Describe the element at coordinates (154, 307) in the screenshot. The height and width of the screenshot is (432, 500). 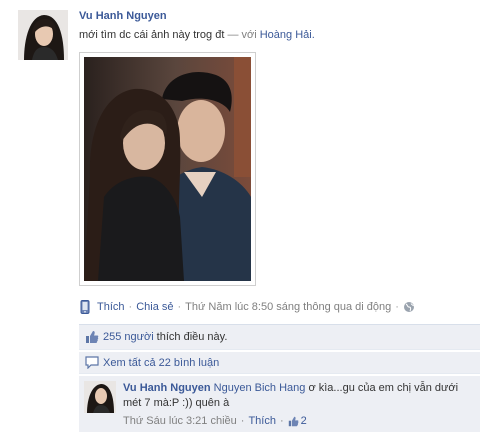
I see `share-link: Chia sẻ` at that location.